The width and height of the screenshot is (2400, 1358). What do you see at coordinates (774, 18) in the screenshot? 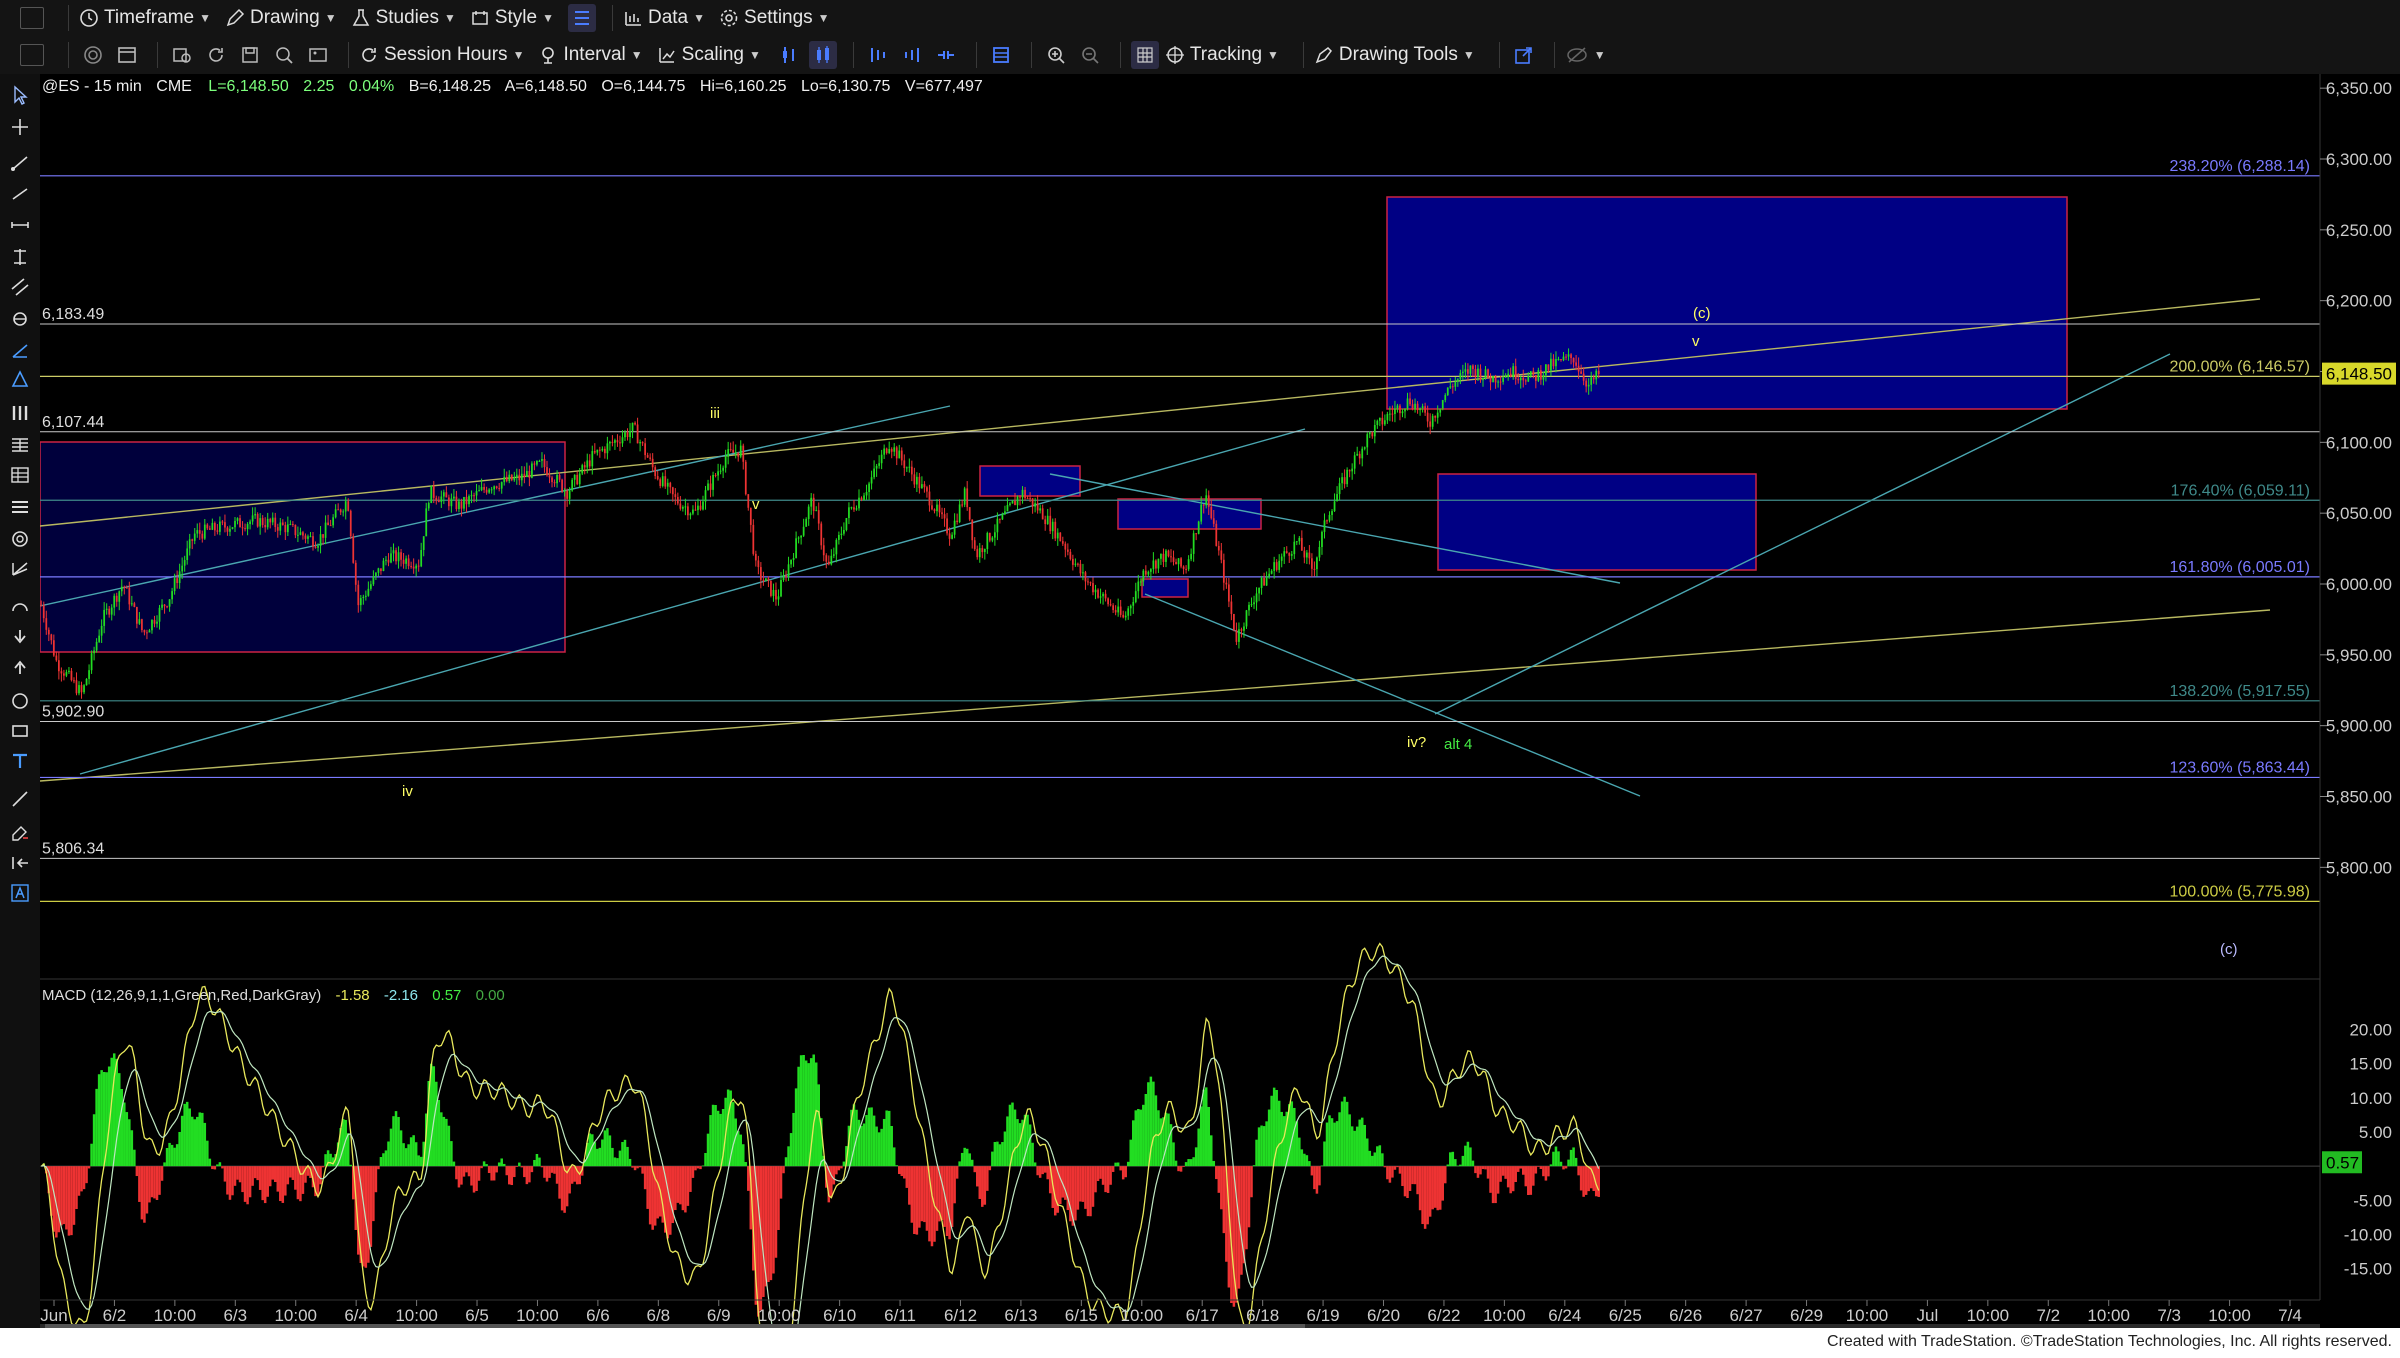
I see `settings-menu: Settings ▼` at bounding box center [774, 18].